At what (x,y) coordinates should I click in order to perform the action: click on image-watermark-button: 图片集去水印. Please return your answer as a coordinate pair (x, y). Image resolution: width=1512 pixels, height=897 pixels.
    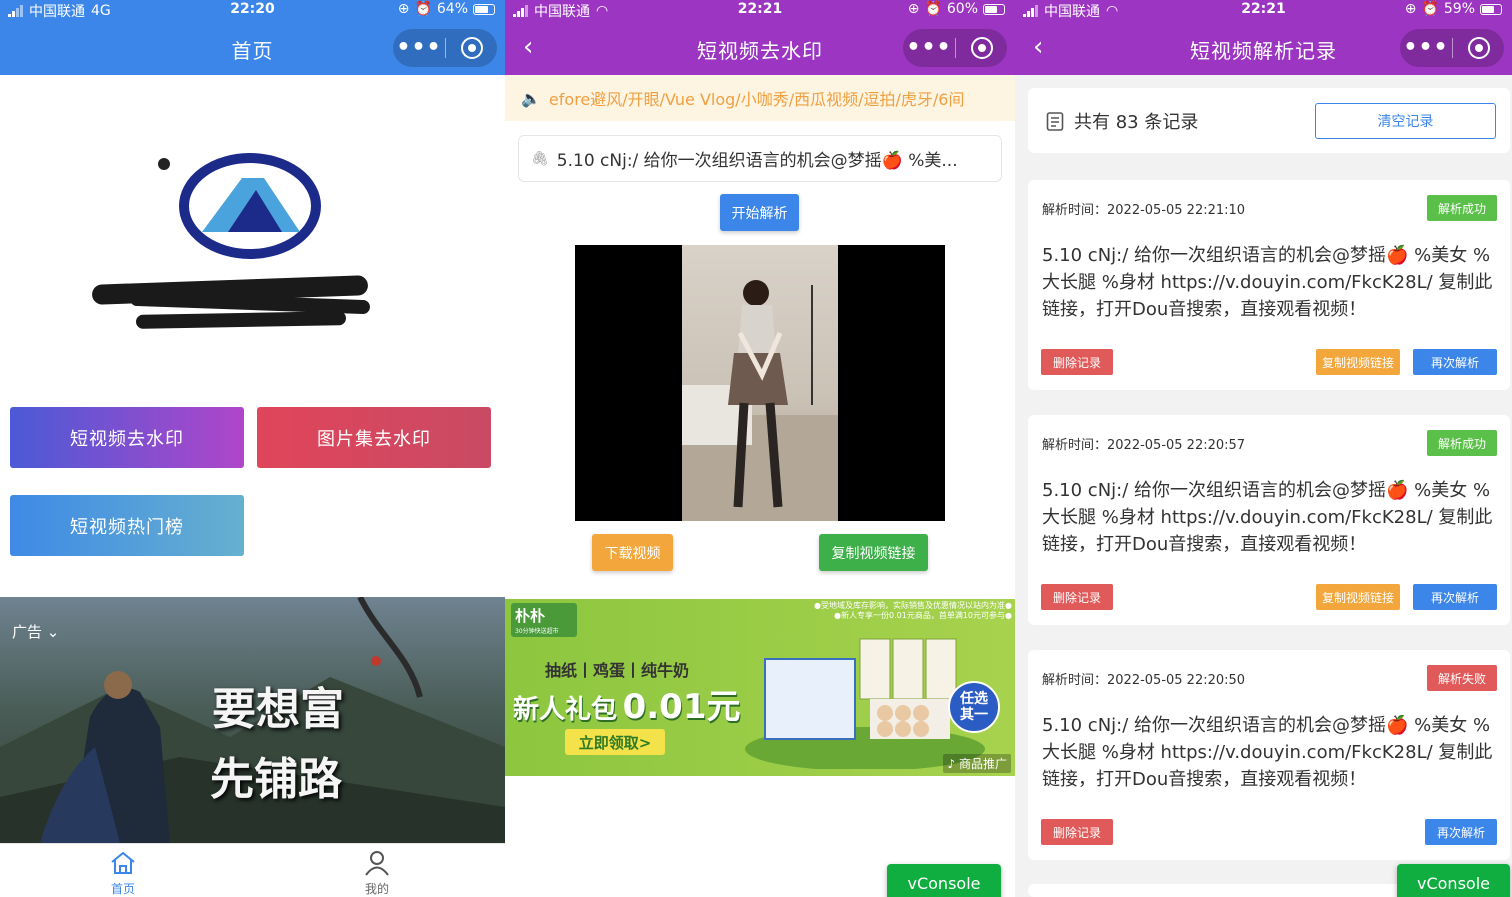
    Looking at the image, I should click on (374, 437).